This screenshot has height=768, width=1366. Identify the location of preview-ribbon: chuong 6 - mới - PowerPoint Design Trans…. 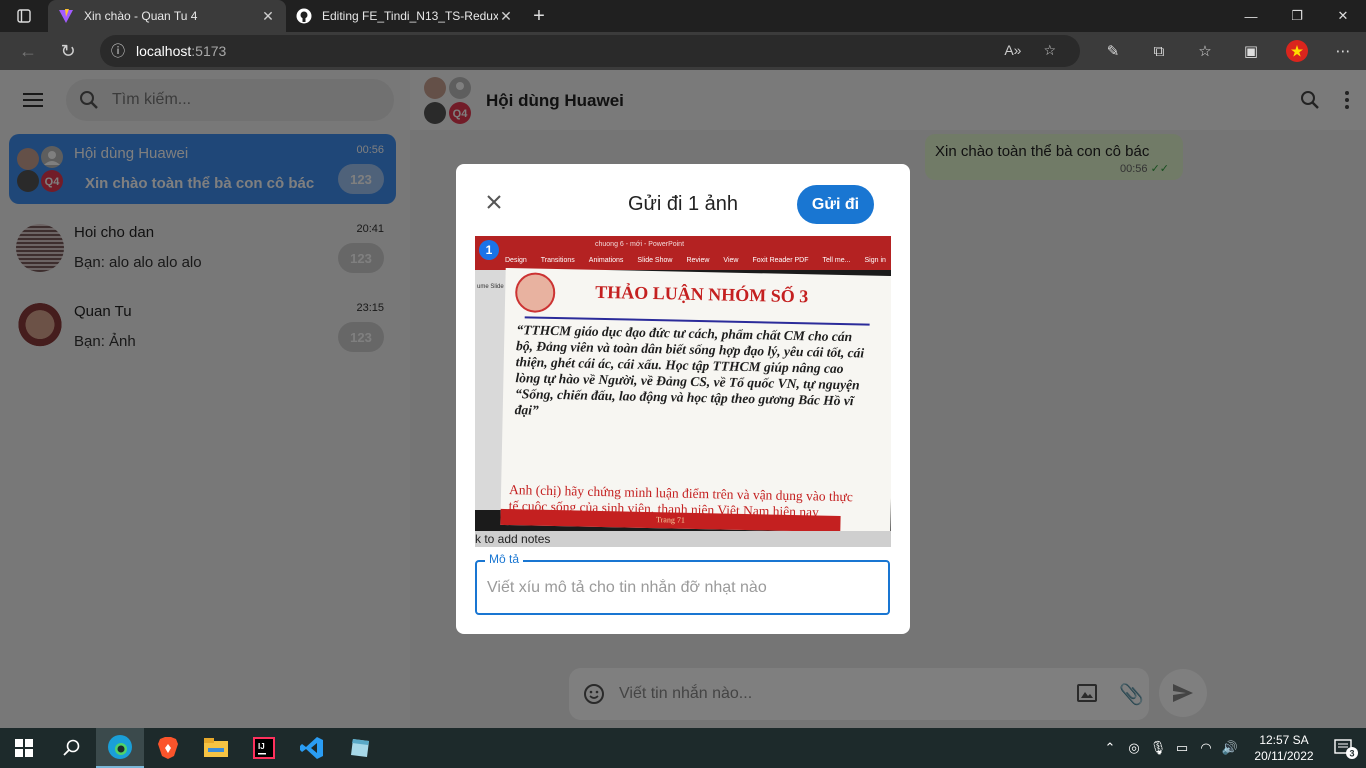
(683, 253).